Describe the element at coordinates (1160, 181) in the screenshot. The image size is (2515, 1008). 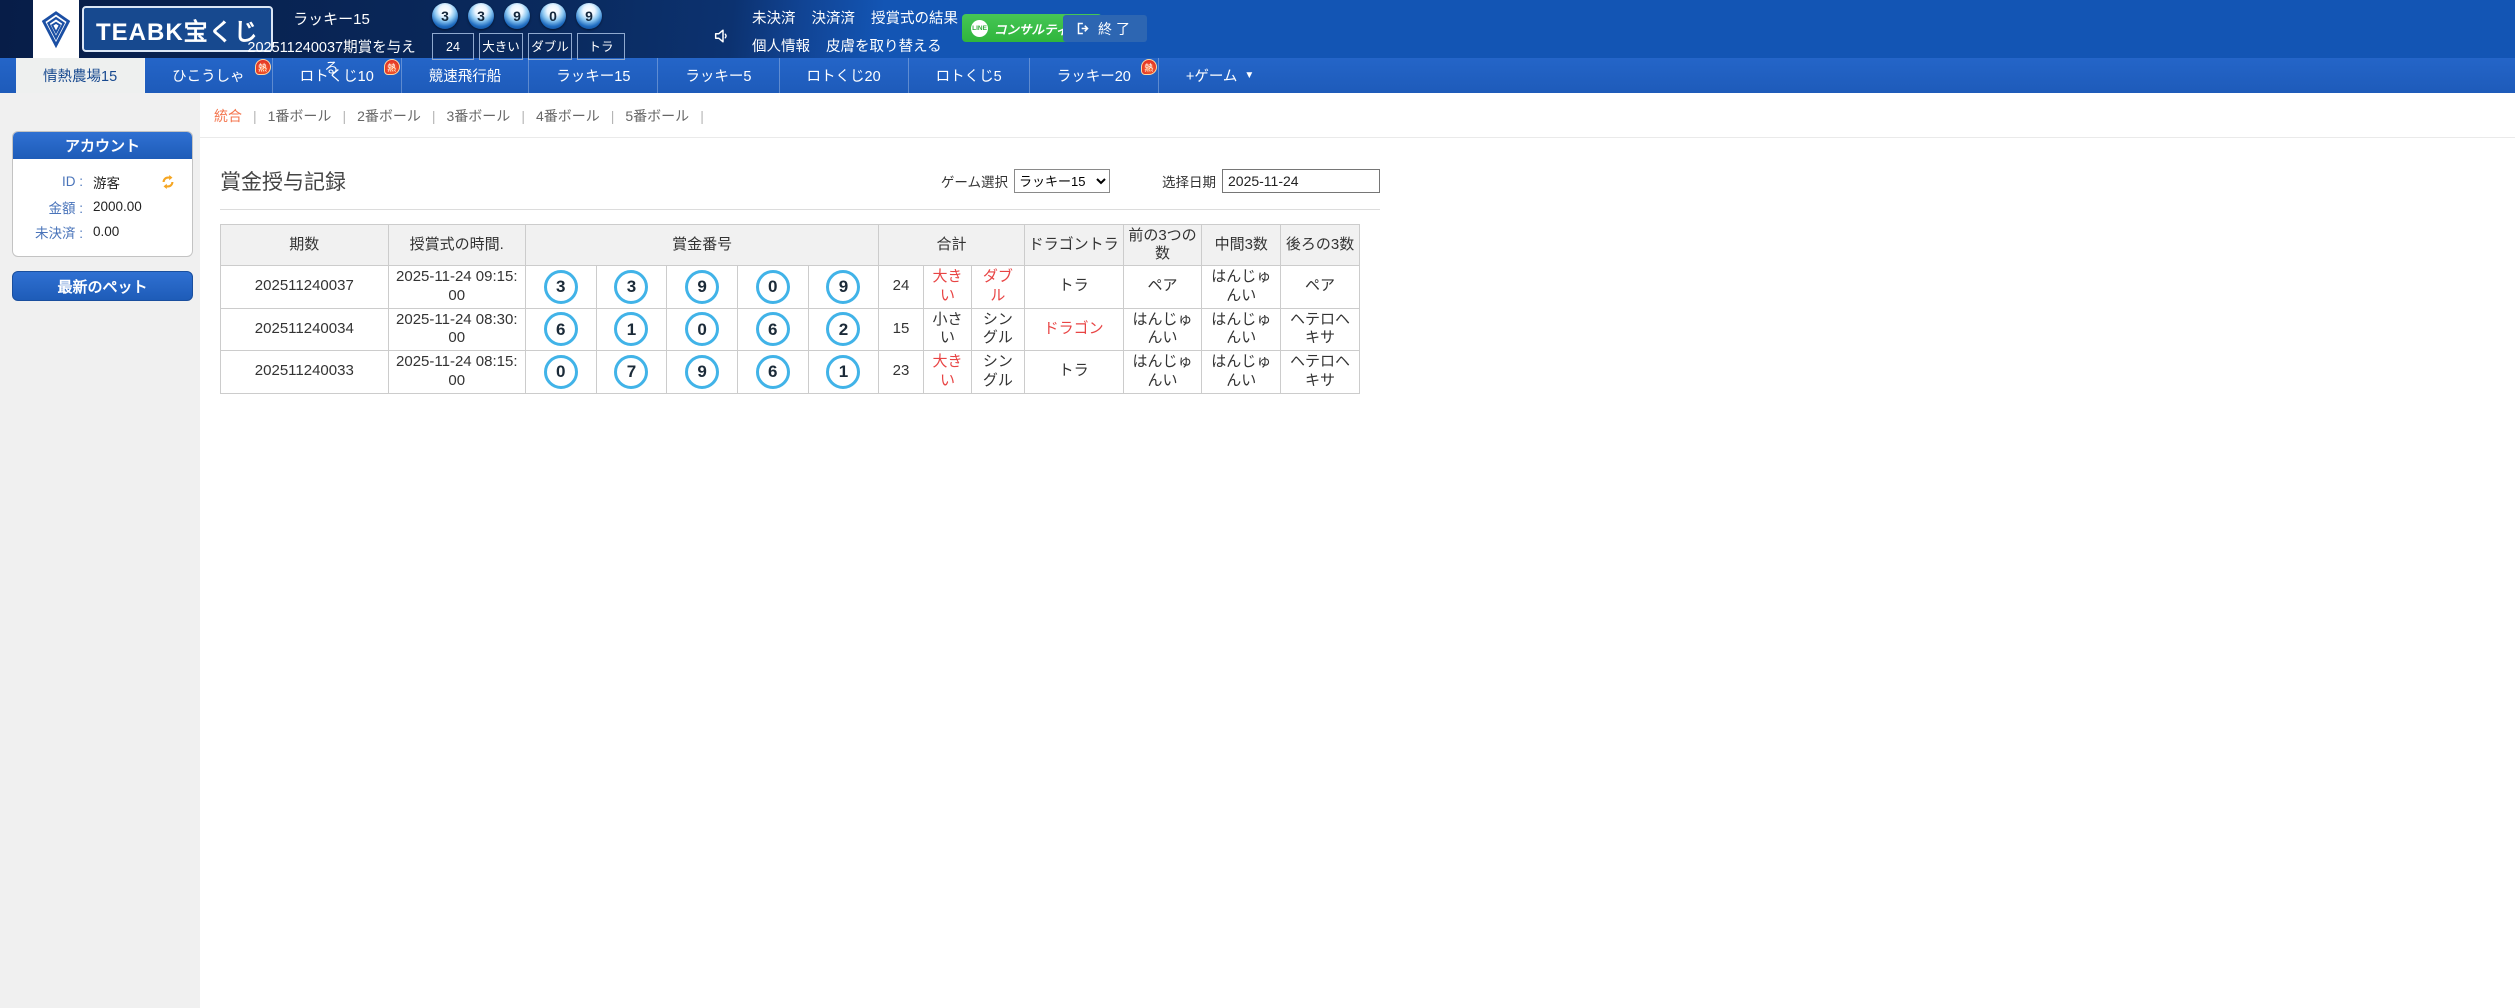
I see `filter-controls: ゲーム選択 ラッキー15 选择日期` at that location.